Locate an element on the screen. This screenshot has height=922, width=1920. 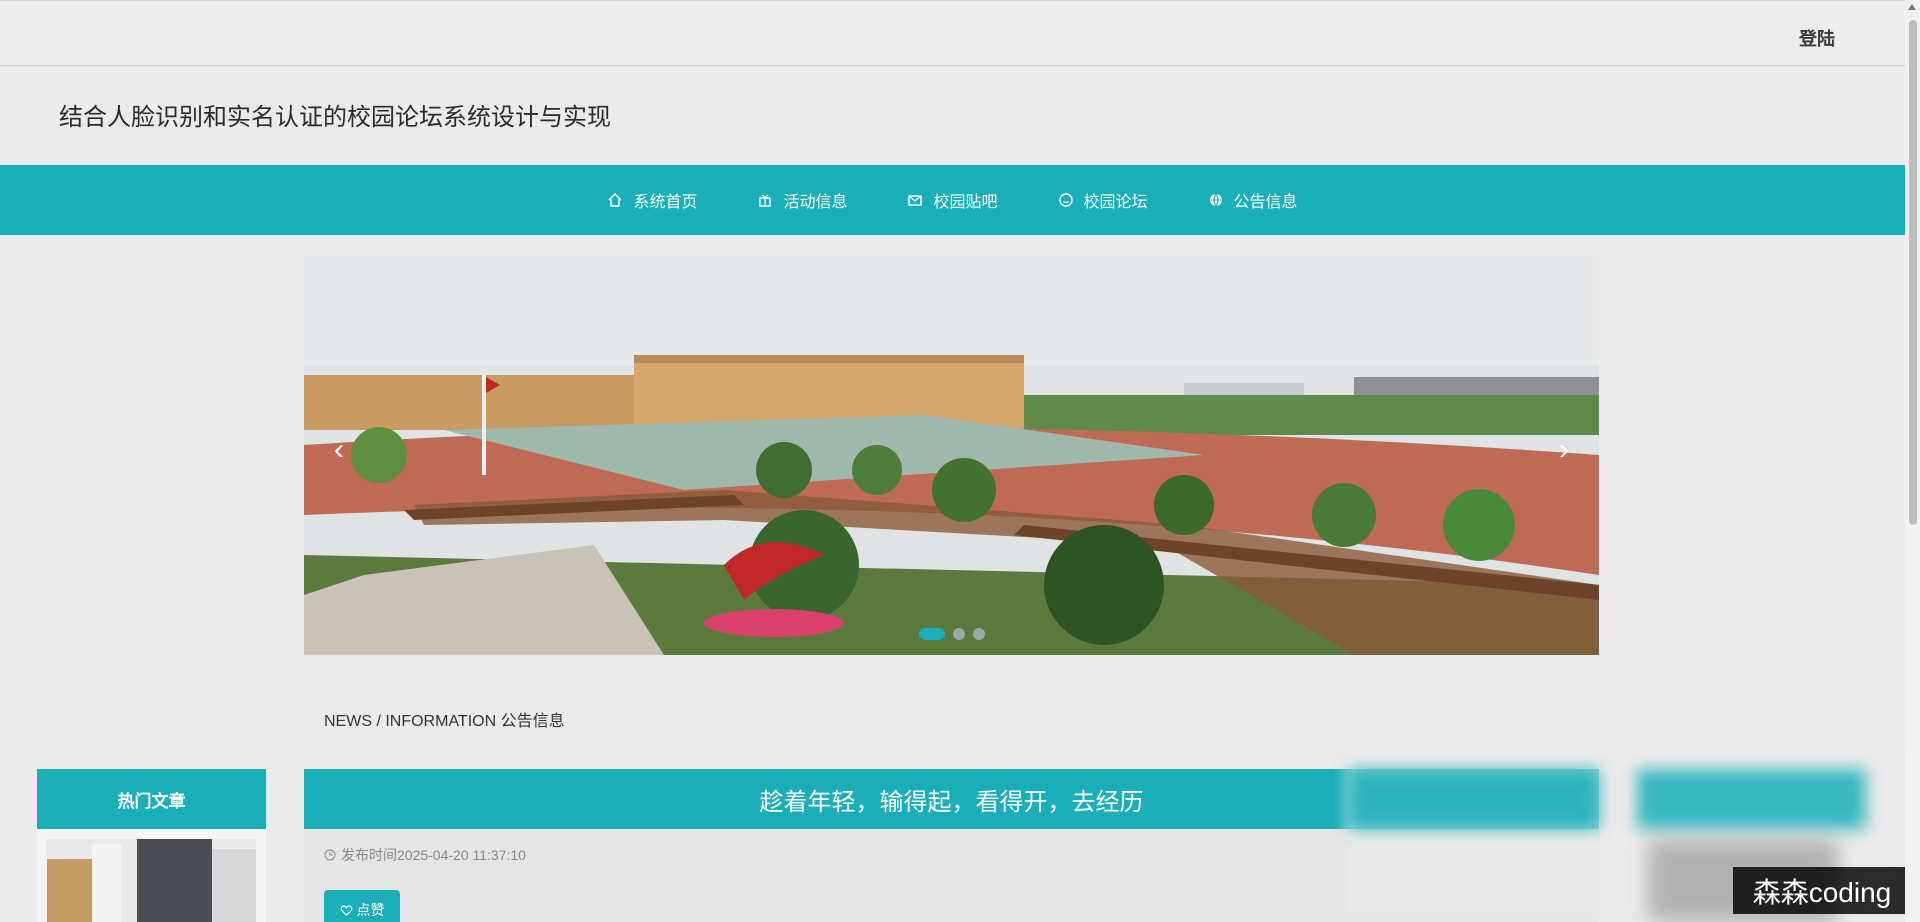
like-button: 点赞 is located at coordinates (362, 906).